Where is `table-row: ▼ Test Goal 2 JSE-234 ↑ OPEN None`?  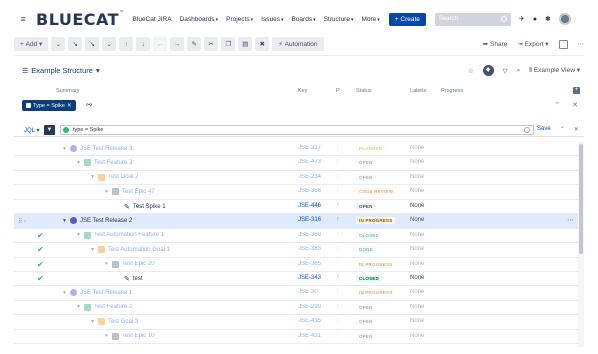 table-row: ▼ Test Goal 2 JSE-234 ↑ OPEN None is located at coordinates (299, 178).